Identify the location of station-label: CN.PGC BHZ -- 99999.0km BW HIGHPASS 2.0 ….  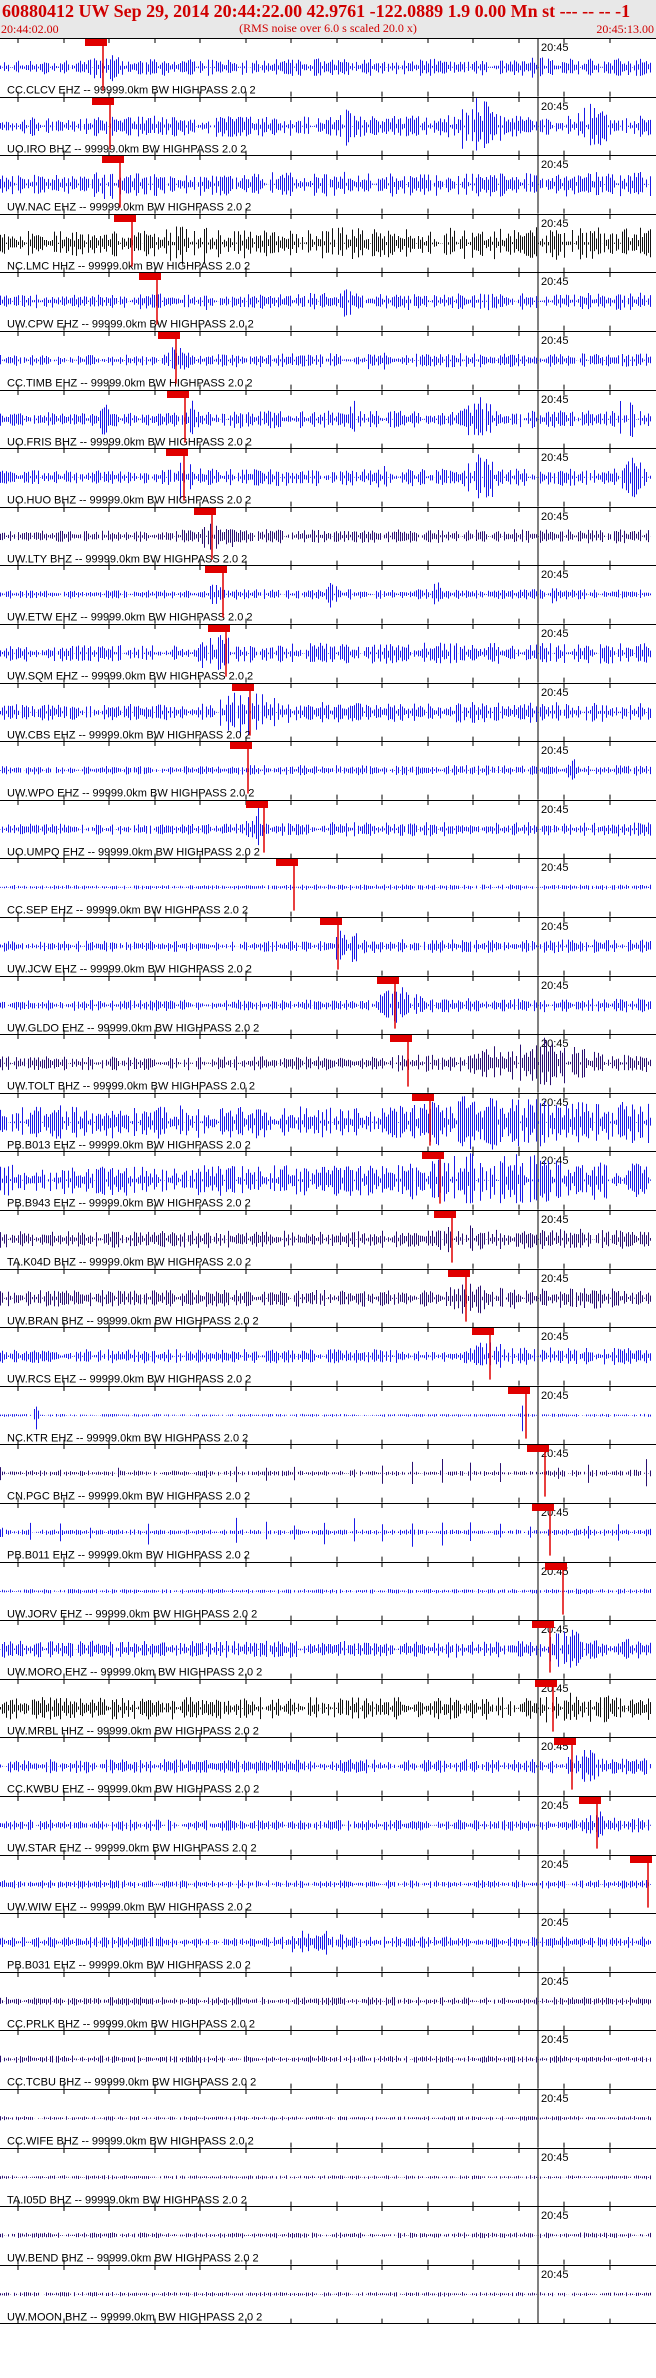
(128, 1497).